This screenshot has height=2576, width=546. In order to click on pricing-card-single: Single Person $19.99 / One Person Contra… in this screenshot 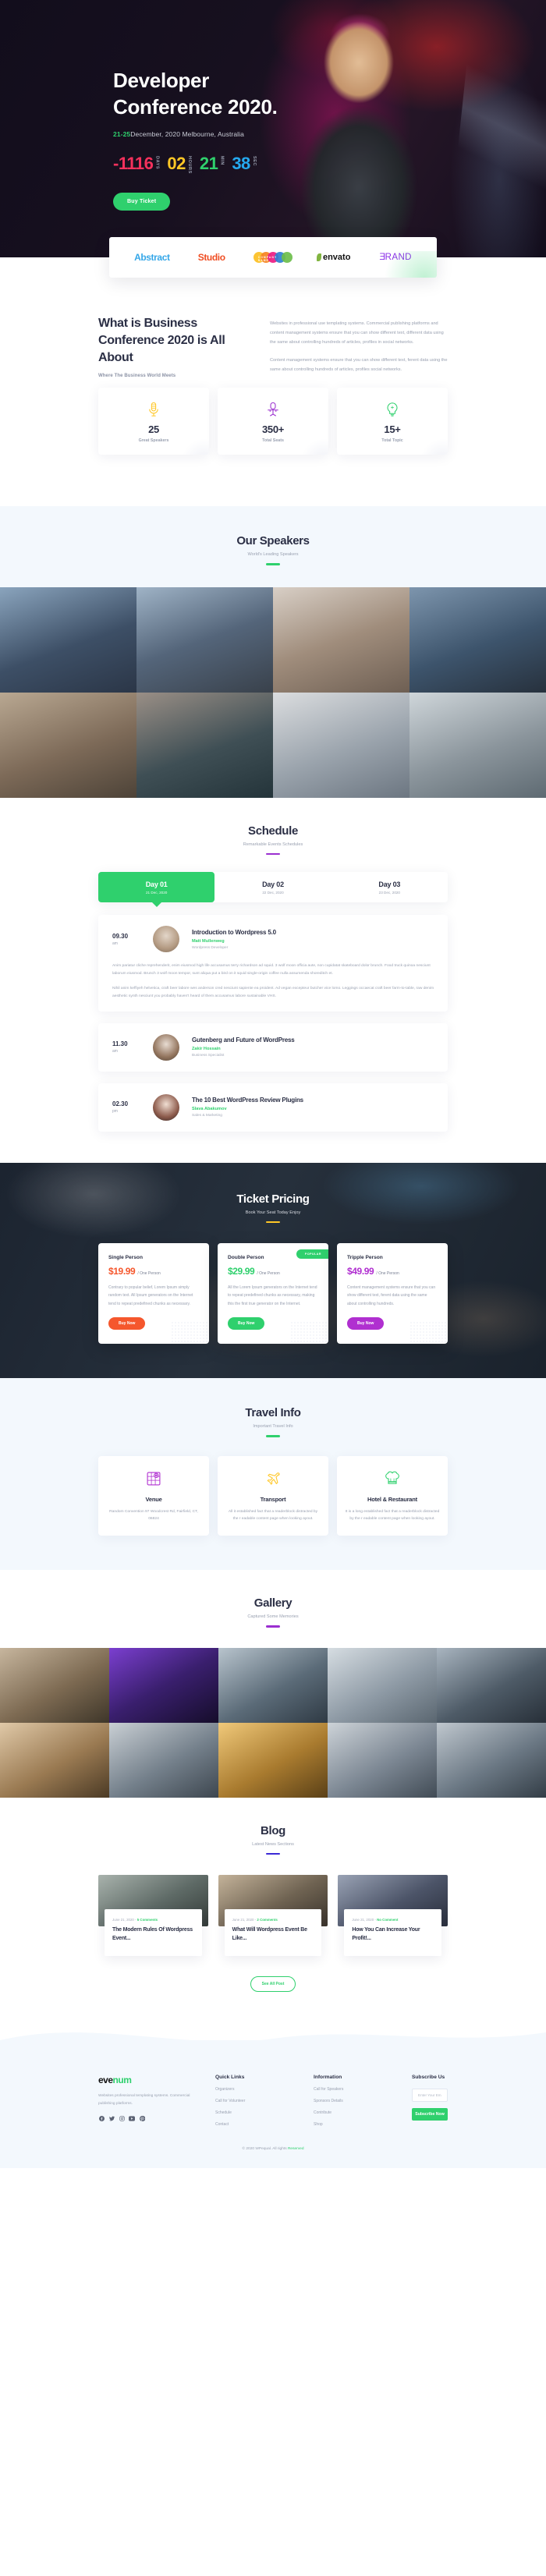, I will do `click(154, 1293)`.